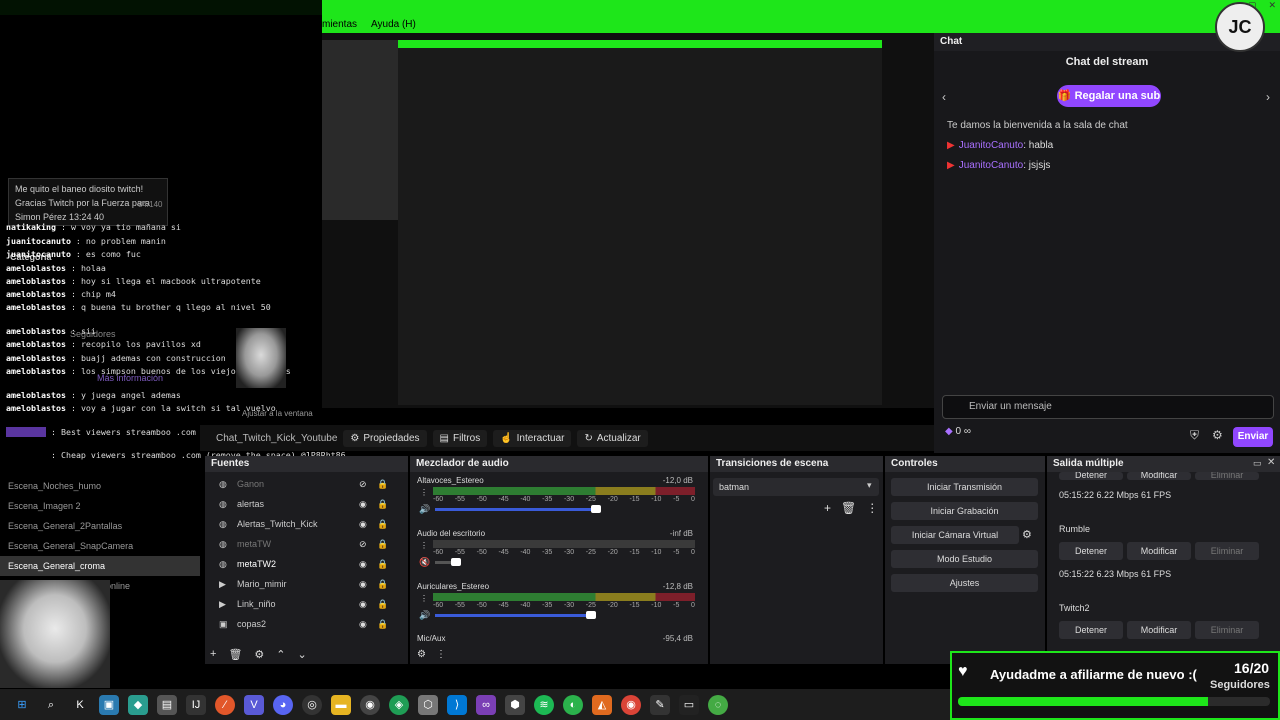 This screenshot has width=1280, height=720. What do you see at coordinates (949, 431) in the screenshot?
I see `points-icon: ◆` at bounding box center [949, 431].